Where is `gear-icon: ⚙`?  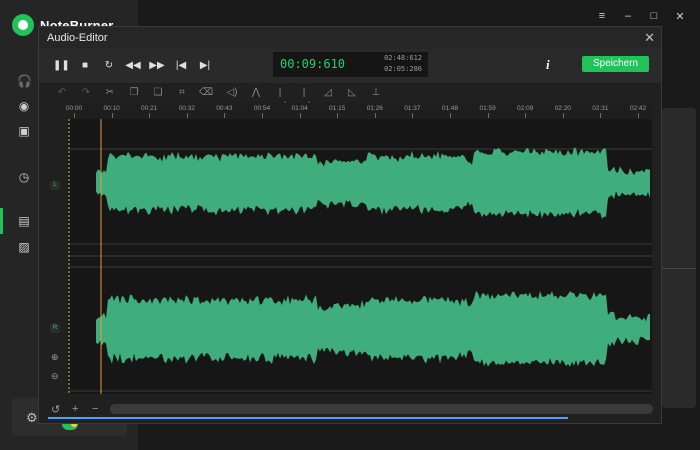
gear-icon: ⚙ is located at coordinates (32, 418).